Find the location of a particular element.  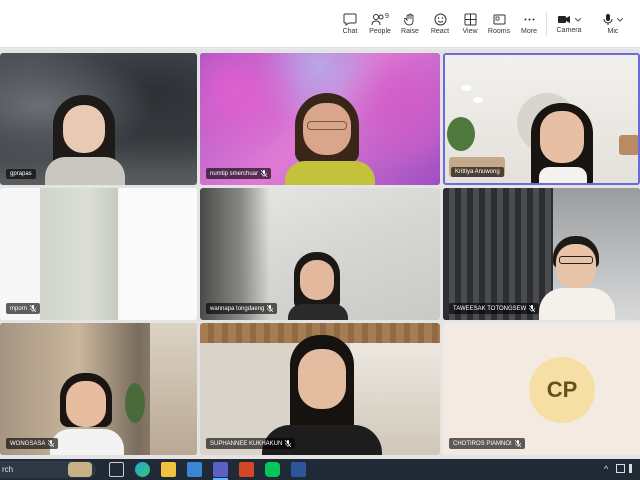

participant-name: SUPHANNEE KUKHAKUN is located at coordinates (246, 443).